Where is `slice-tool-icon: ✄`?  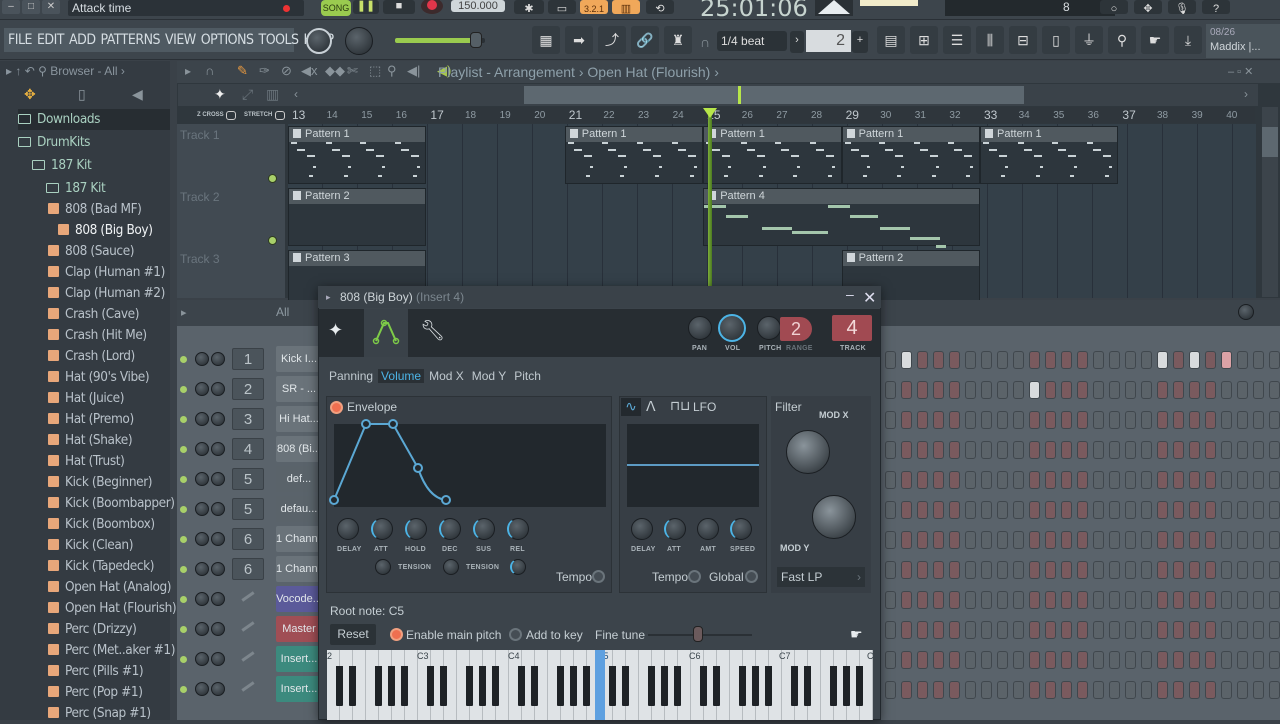 slice-tool-icon: ✄ is located at coordinates (352, 71).